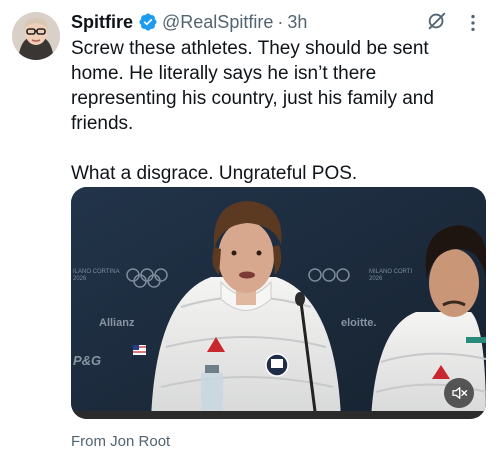 The image size is (500, 465). I want to click on mute-button, so click(459, 393).